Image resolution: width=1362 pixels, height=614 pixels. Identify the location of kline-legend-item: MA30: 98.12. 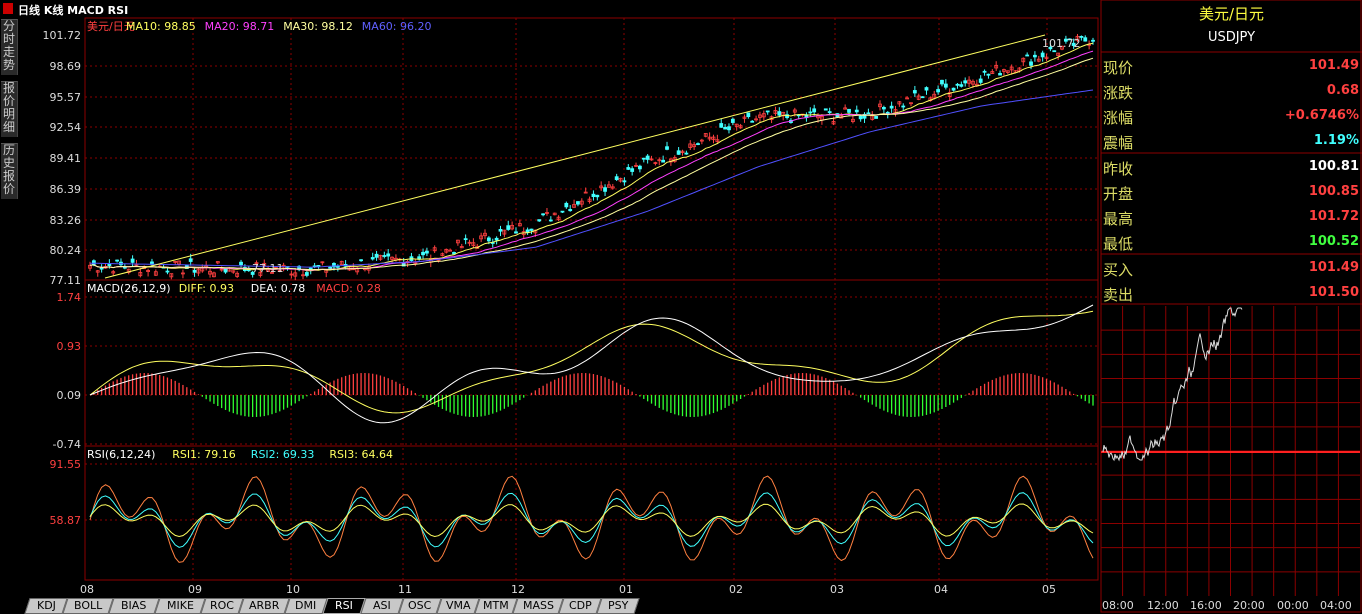
(318, 26).